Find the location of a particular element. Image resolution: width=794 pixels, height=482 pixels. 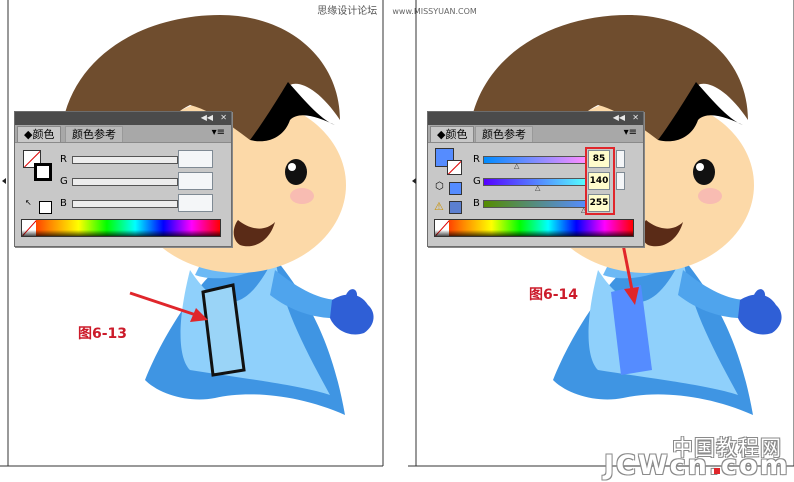

watermark-en: JCWcn.com is located at coordinates (697, 465).